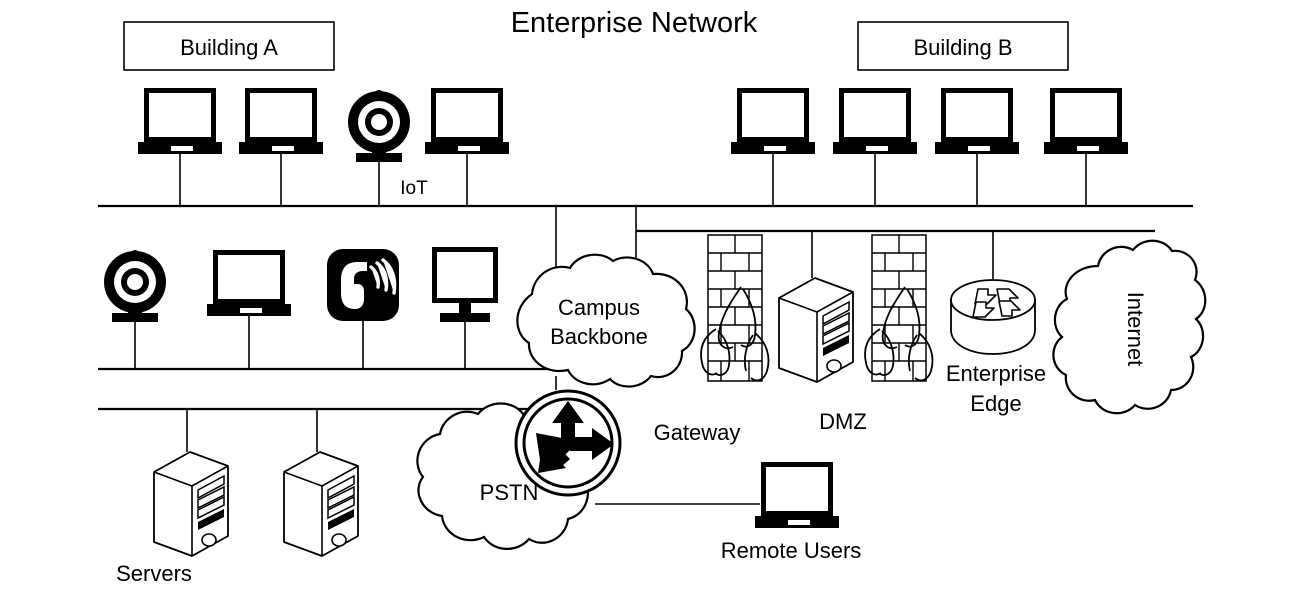  I want to click on node-voice-router, so click(568, 443).